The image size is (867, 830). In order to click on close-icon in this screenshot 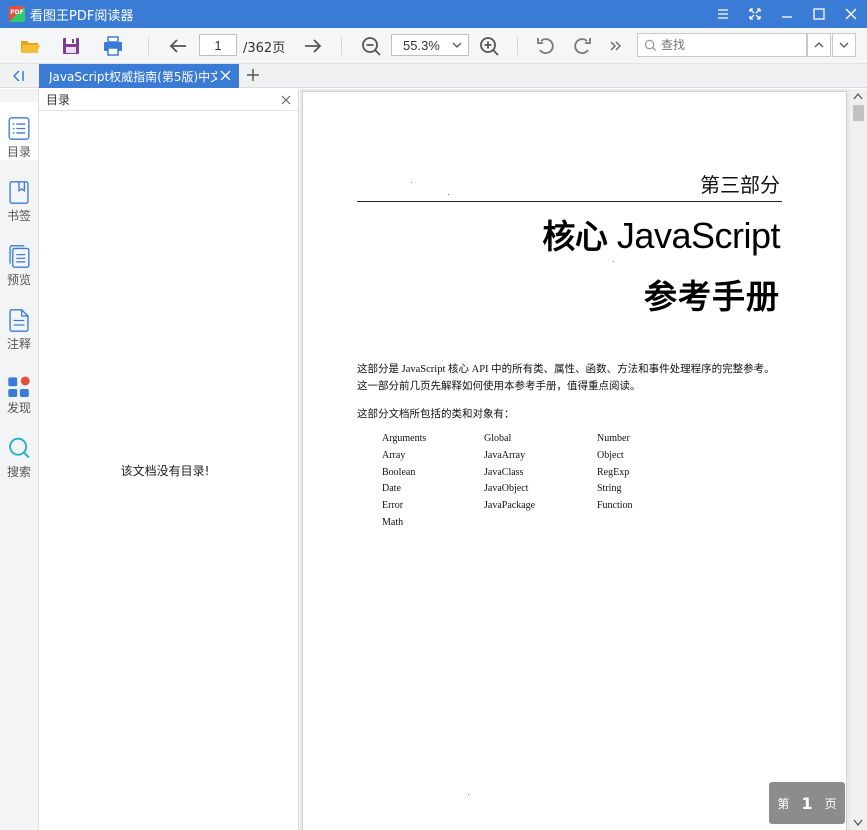, I will do `click(851, 14)`.